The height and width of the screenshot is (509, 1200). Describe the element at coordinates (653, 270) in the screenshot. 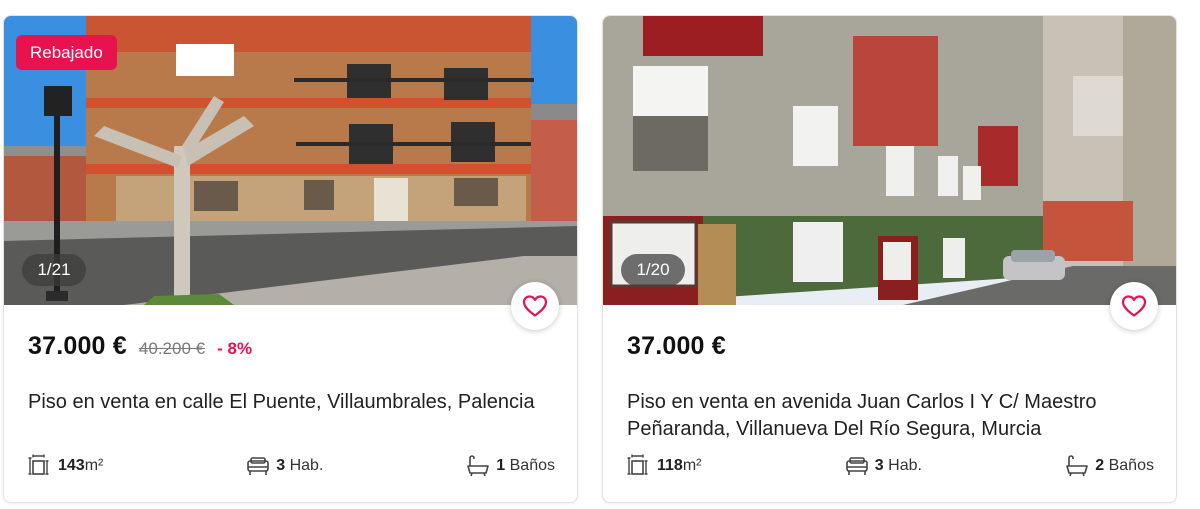

I see `photo-counter: 1/20` at that location.